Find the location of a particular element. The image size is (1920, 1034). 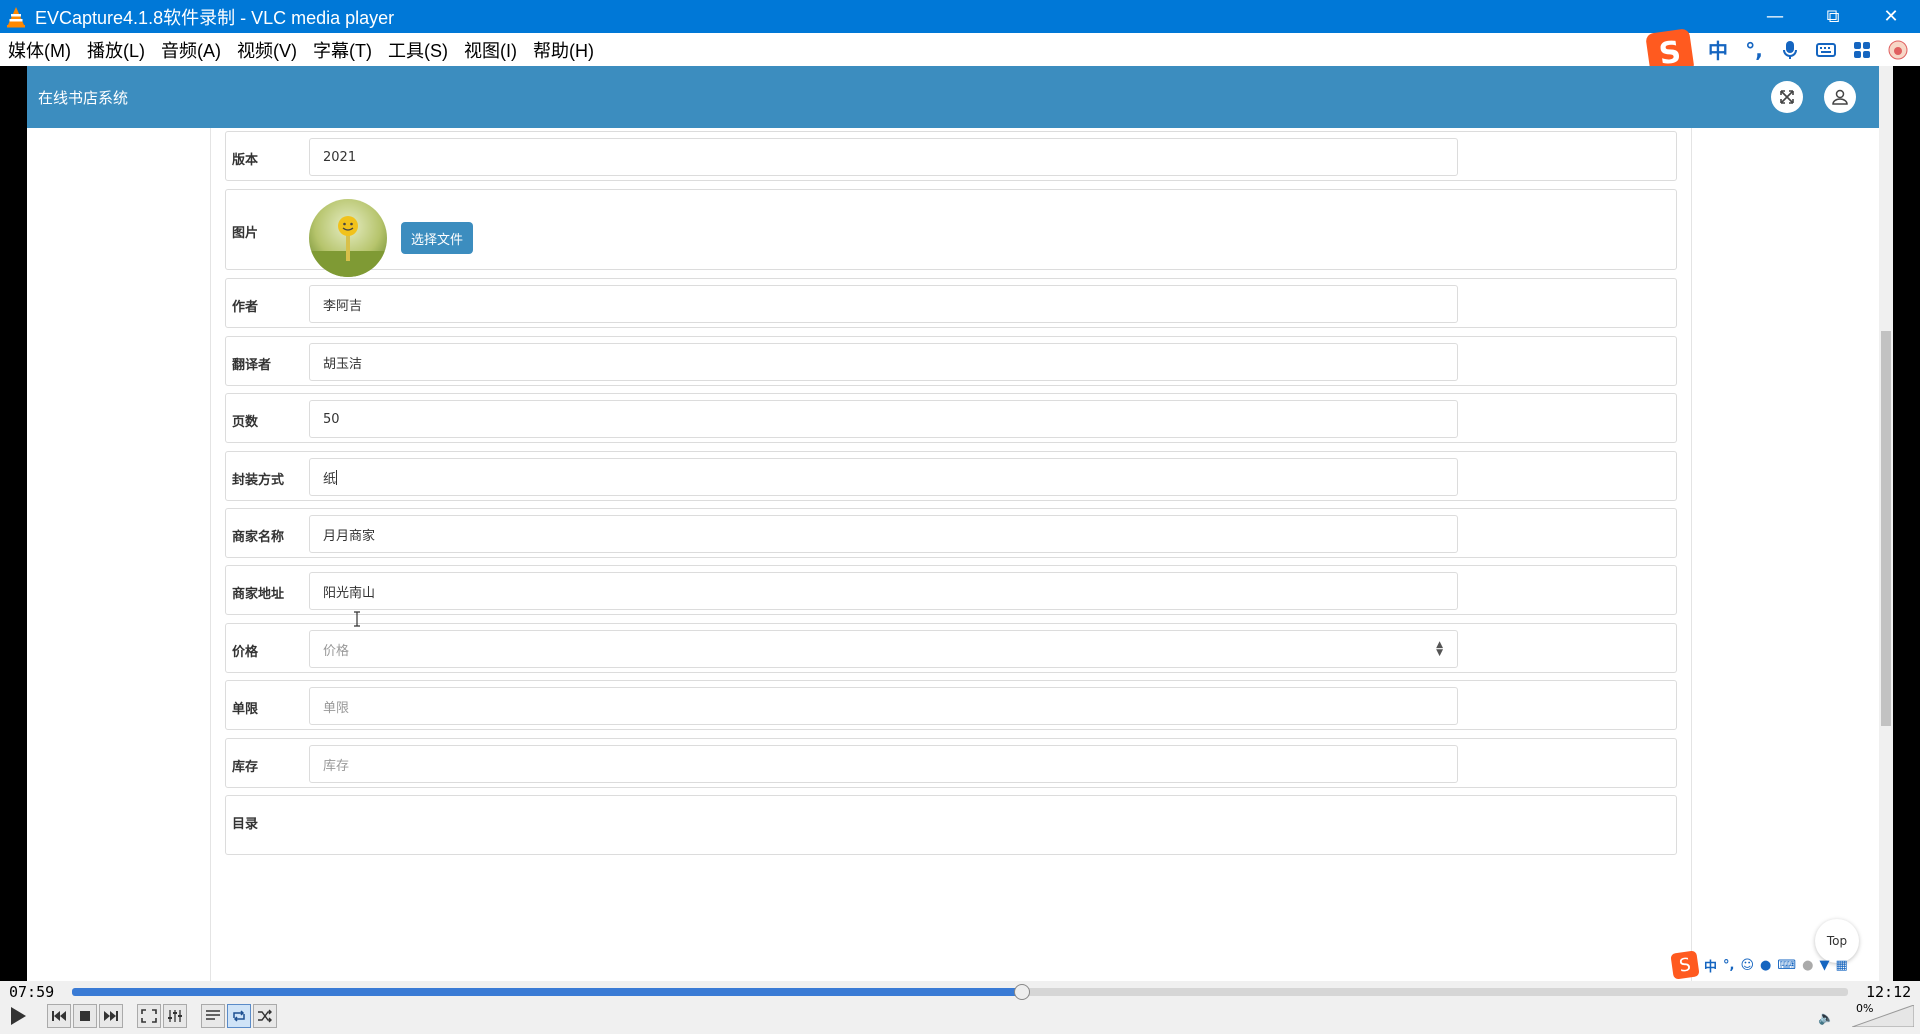

close-button: ✕ is located at coordinates (1891, 16).